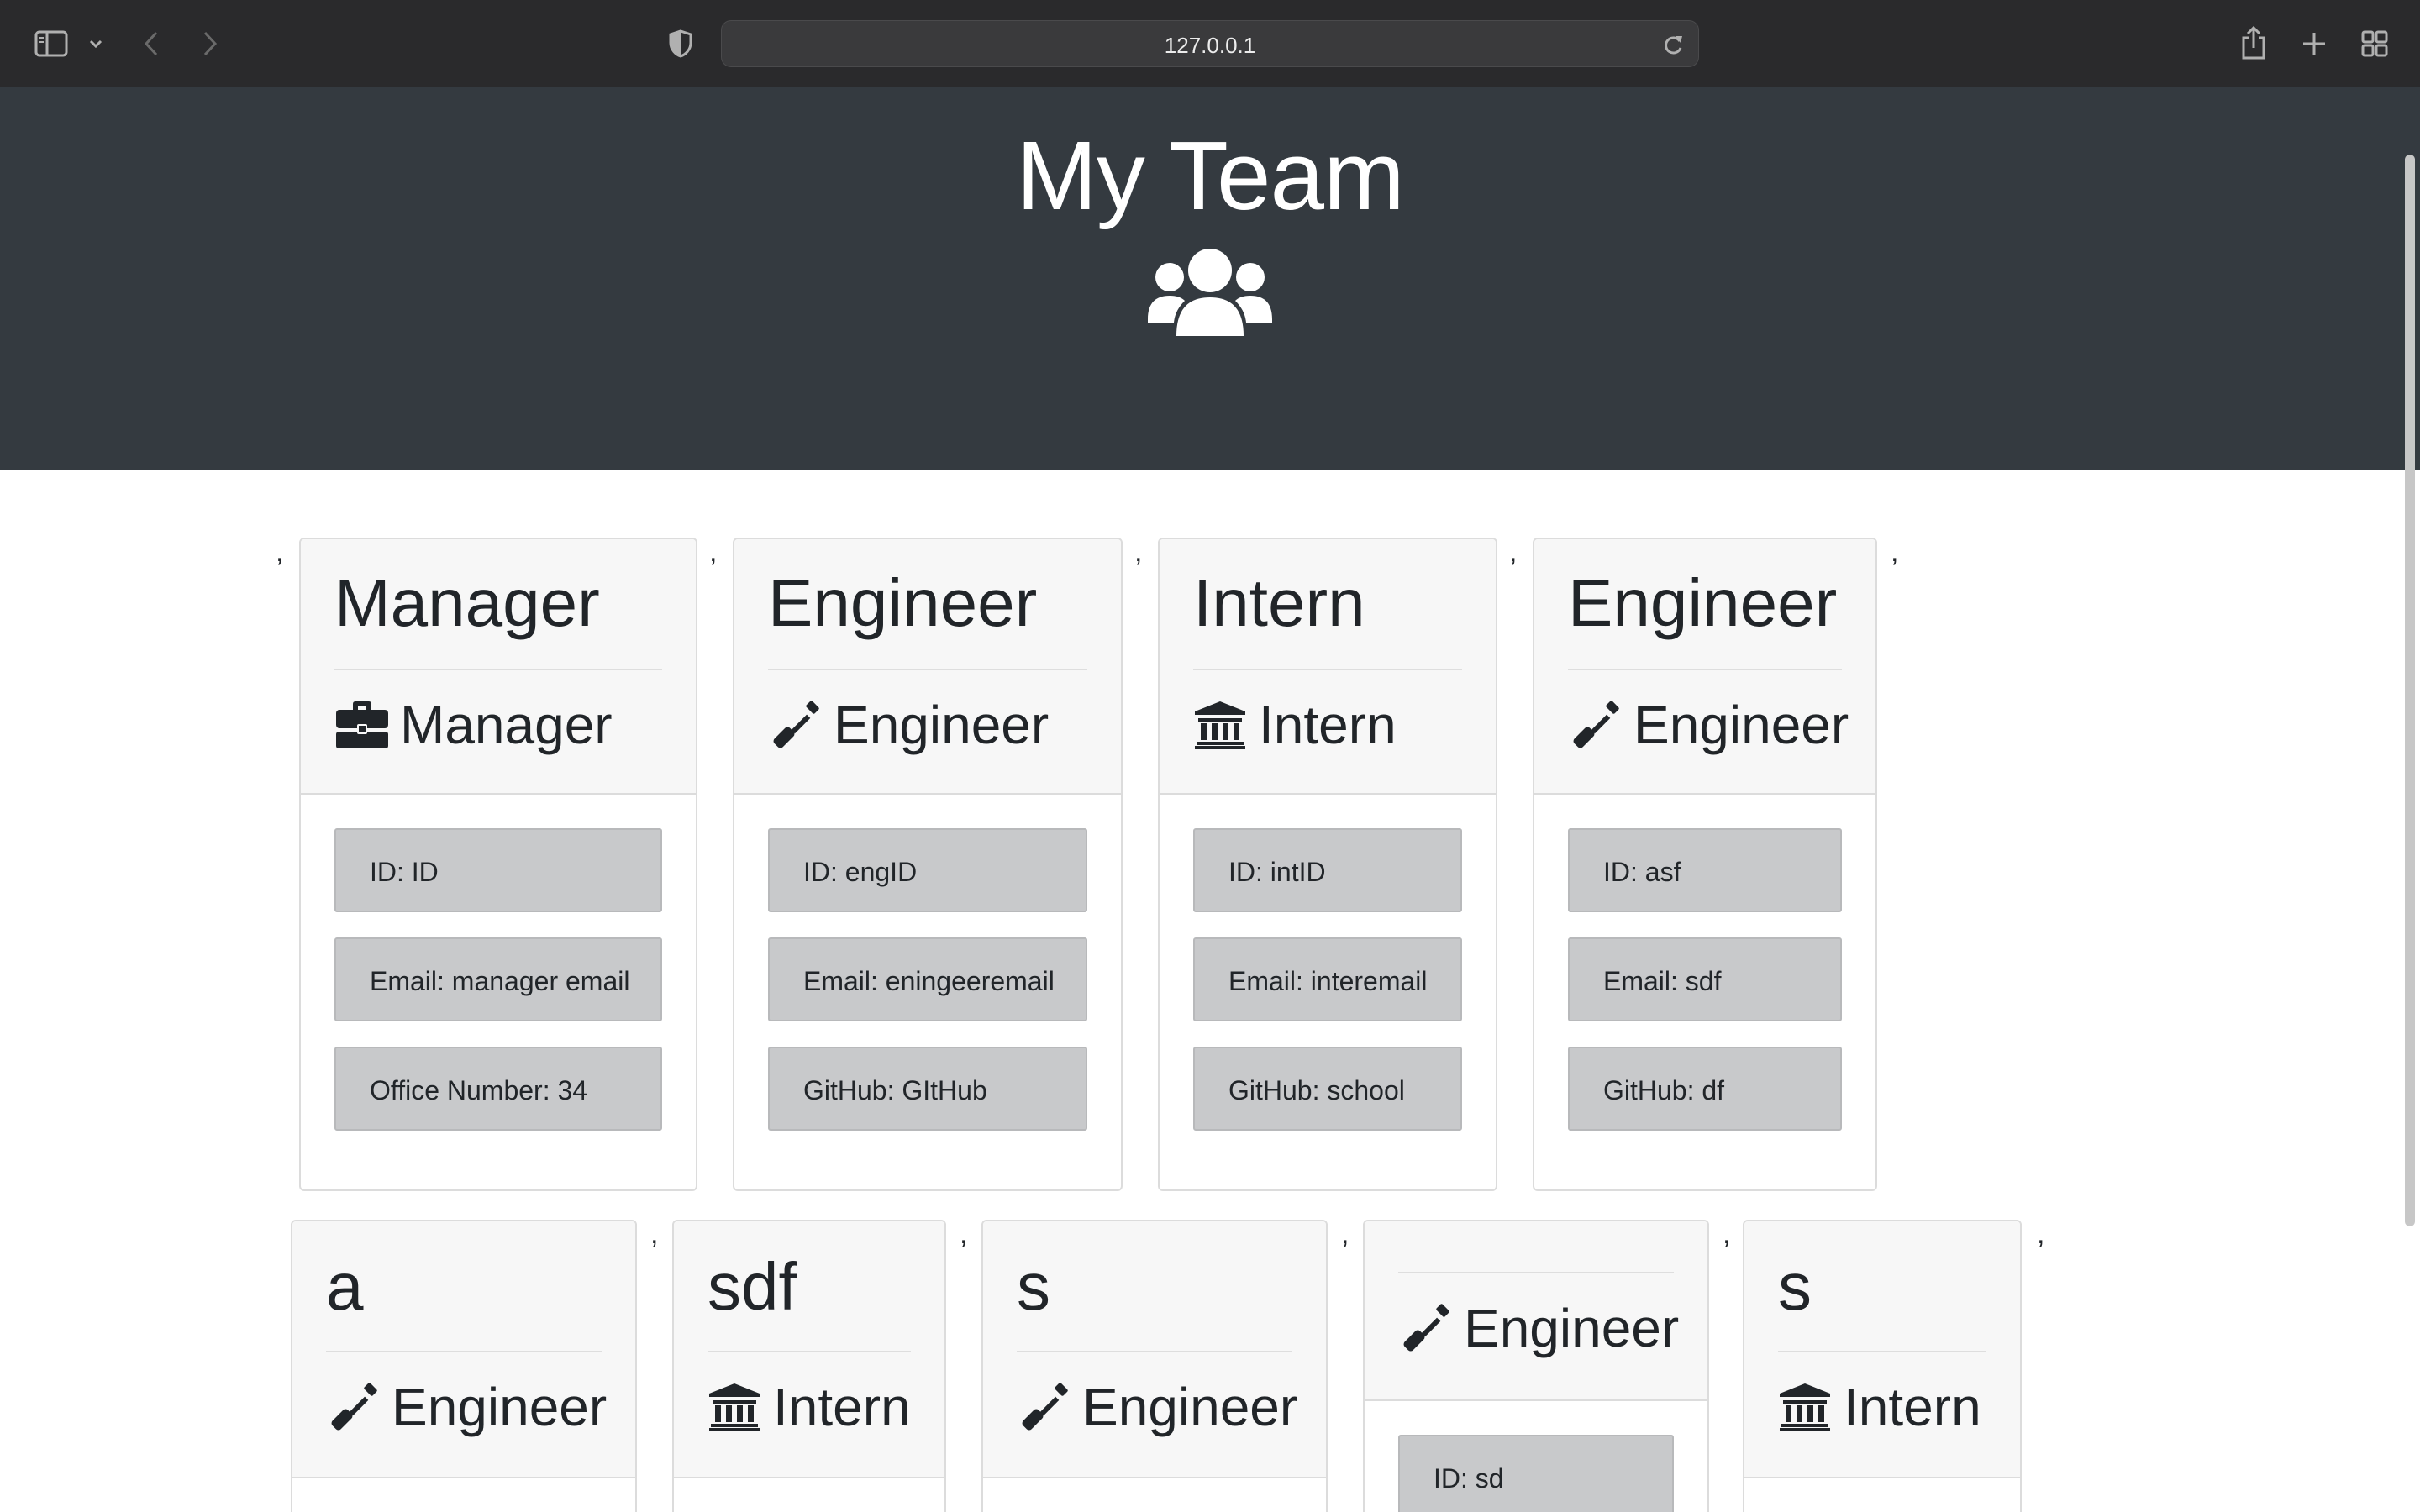  What do you see at coordinates (895, 1090) in the screenshot?
I see `github-link: GitHub: GItHub` at bounding box center [895, 1090].